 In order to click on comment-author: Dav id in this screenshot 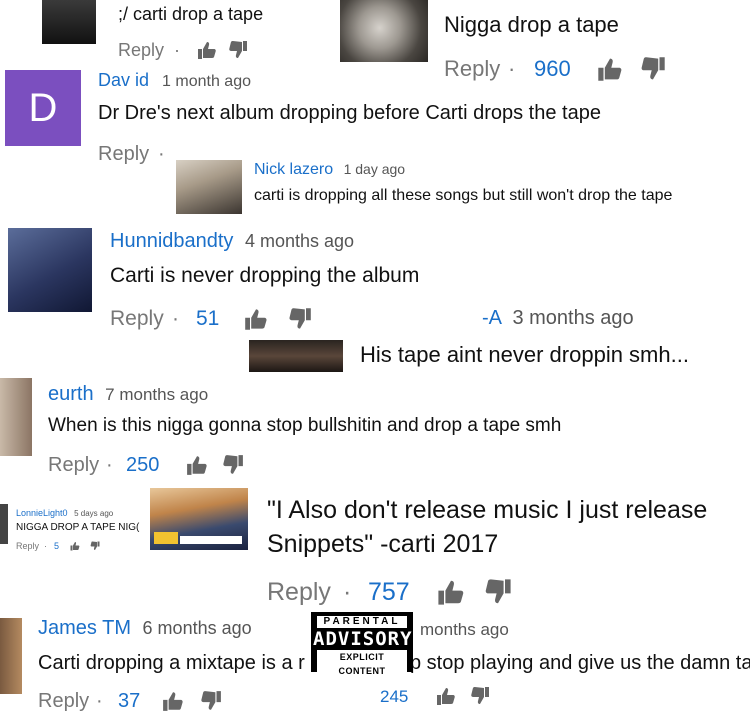, I will do `click(123, 80)`.